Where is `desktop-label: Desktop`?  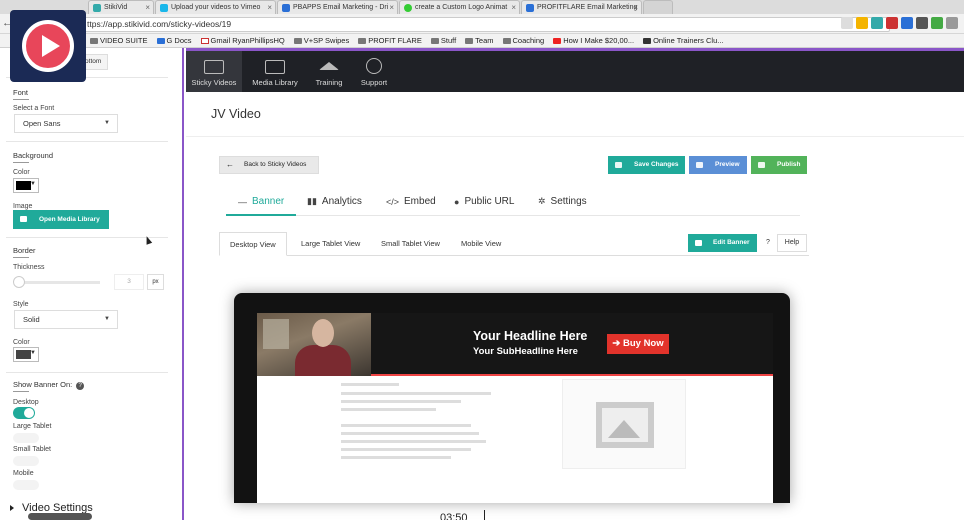
desktop-label: Desktop is located at coordinates (26, 402).